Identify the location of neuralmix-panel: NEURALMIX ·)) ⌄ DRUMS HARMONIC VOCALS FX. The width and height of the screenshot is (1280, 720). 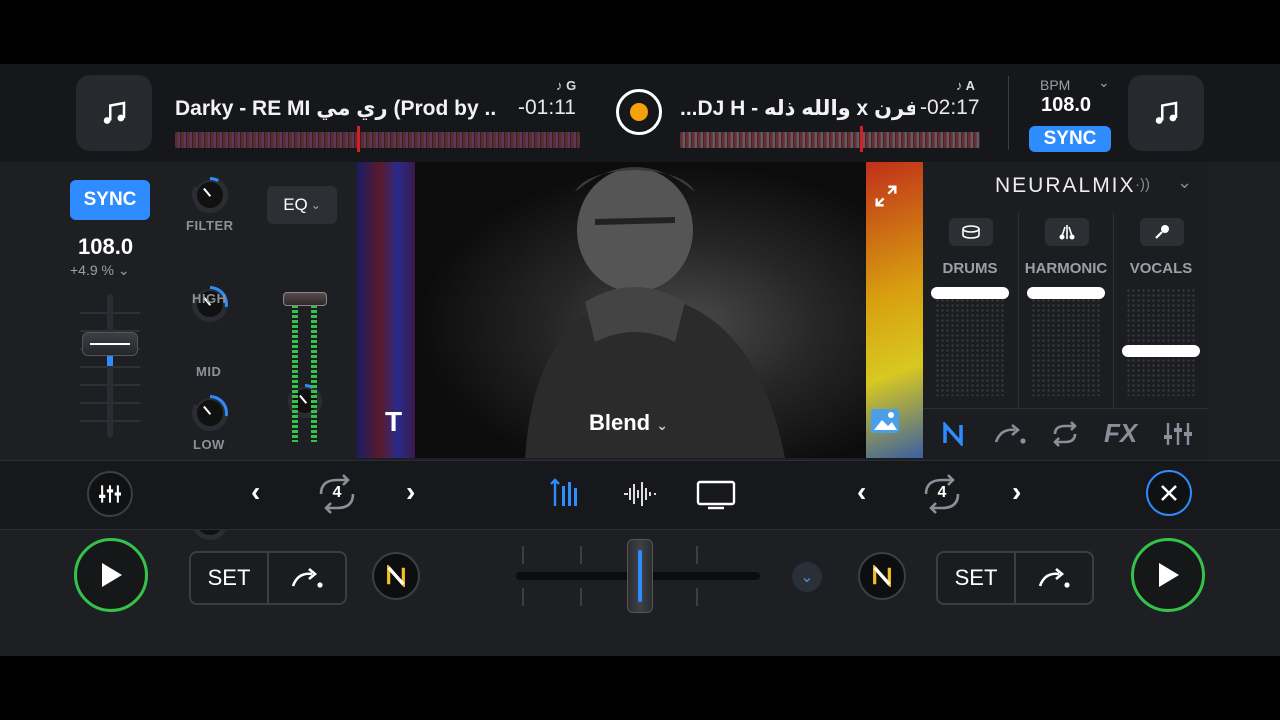
(1065, 310).